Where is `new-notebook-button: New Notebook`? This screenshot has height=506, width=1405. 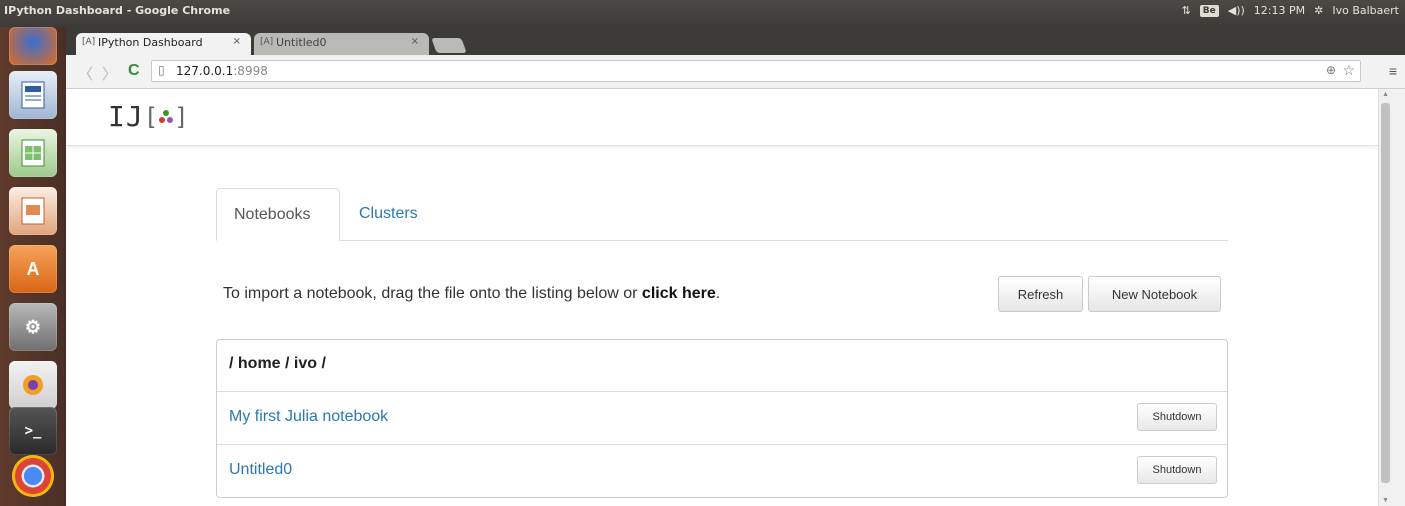
new-notebook-button: New Notebook is located at coordinates (1154, 294).